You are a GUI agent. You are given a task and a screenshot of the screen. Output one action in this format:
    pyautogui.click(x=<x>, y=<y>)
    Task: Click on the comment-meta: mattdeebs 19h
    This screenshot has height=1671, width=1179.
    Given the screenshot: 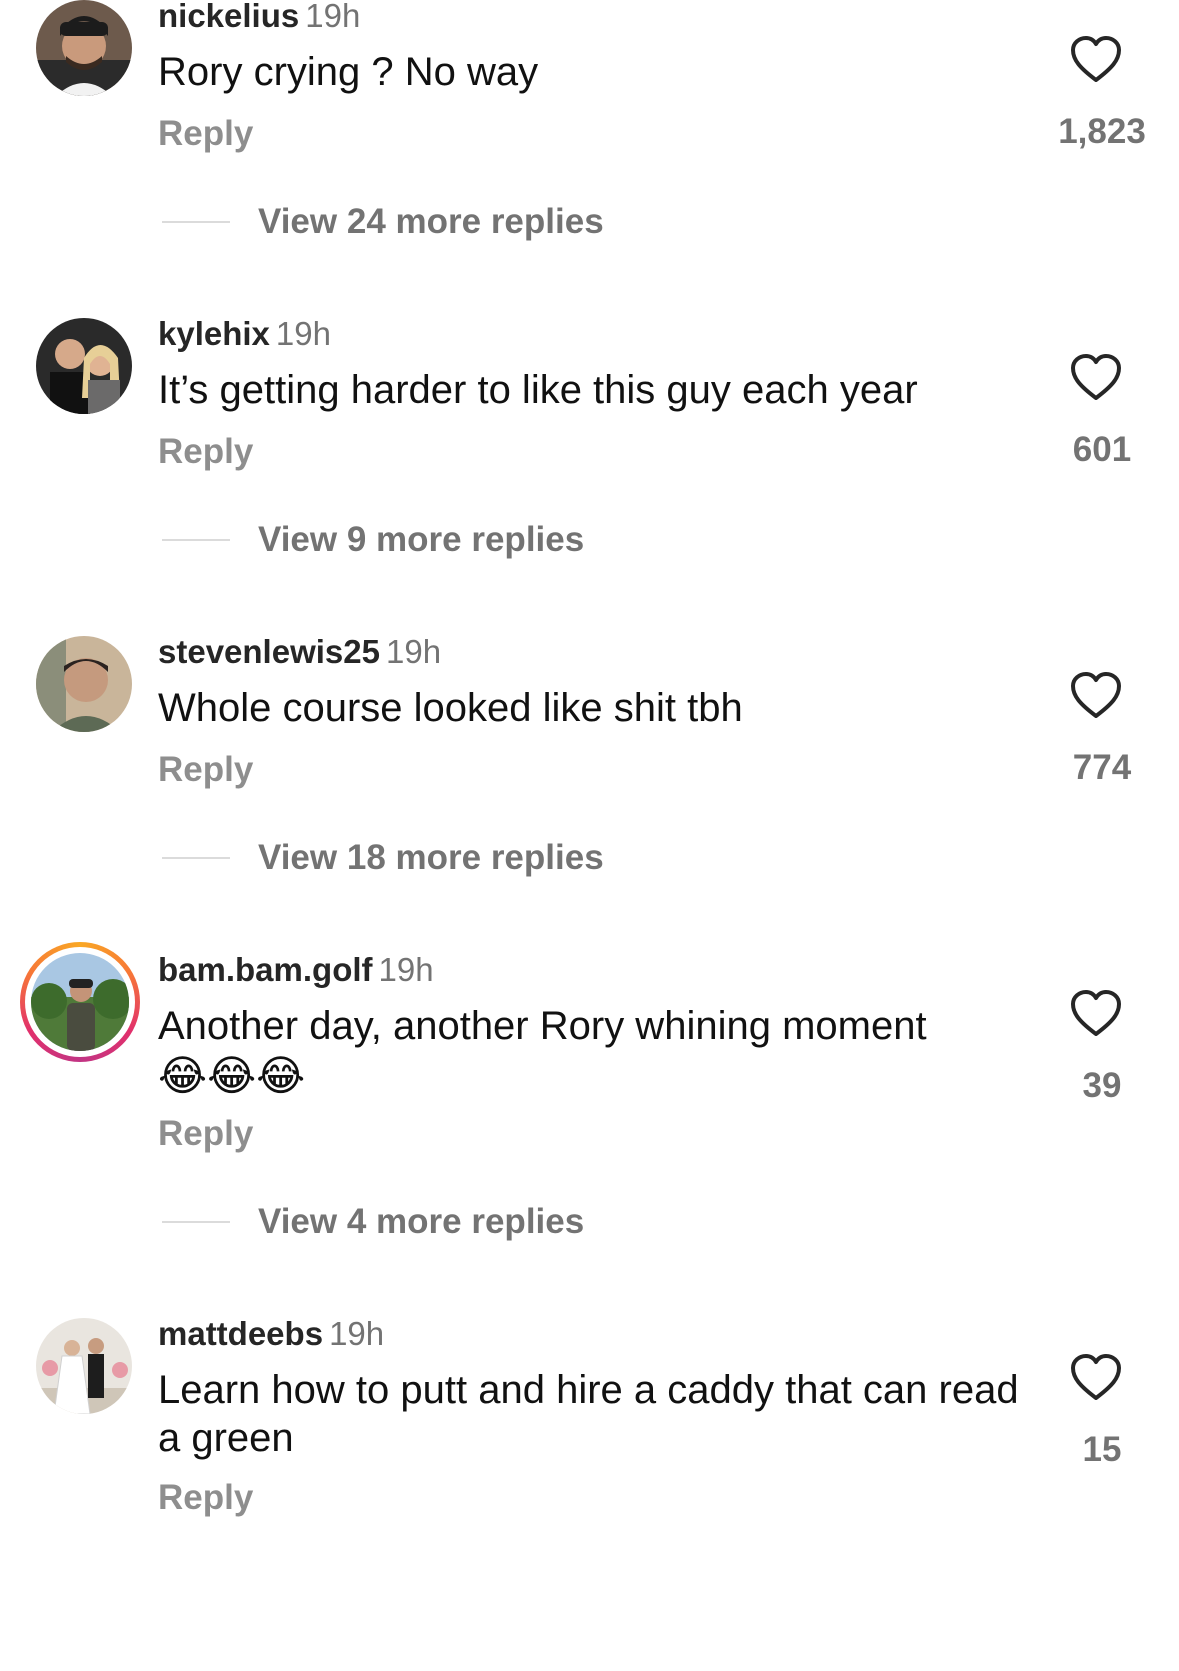 What is the action you would take?
    pyautogui.click(x=271, y=1334)
    